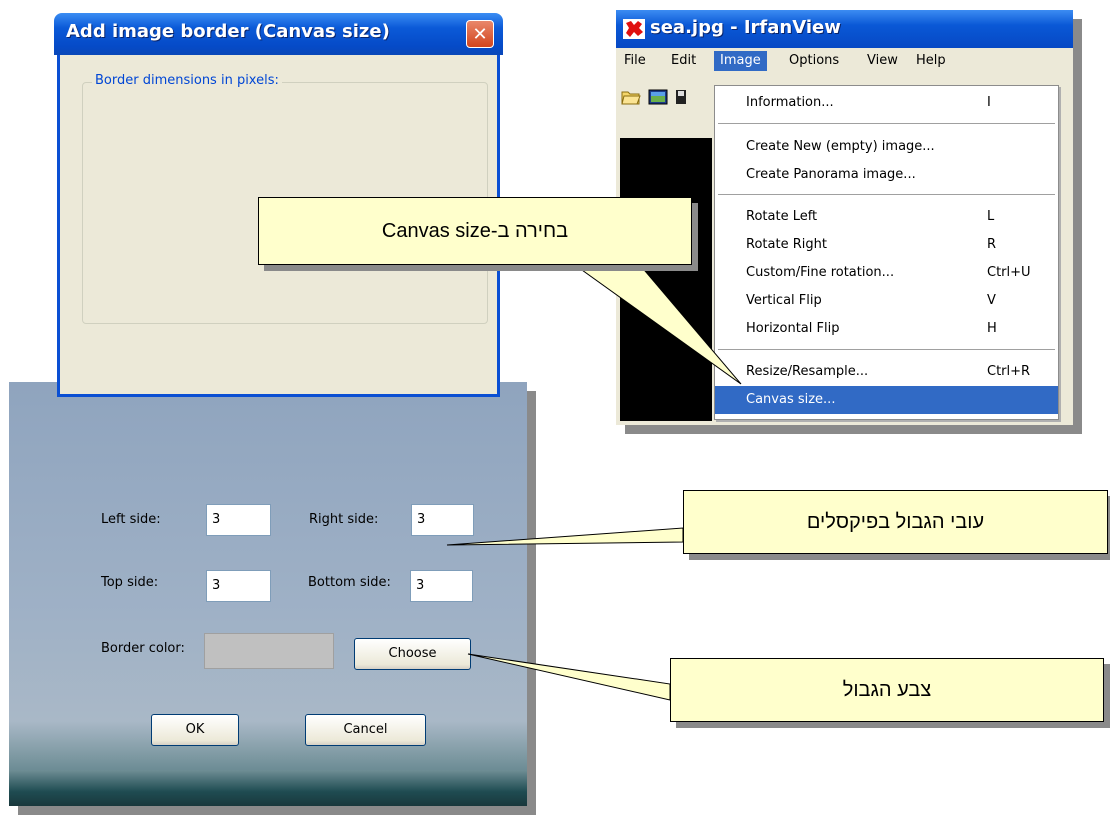 The height and width of the screenshot is (821, 1110). What do you see at coordinates (895, 522) in the screenshot?
I see `callout-border-thickness: עובי הגבול בפיקסלים` at bounding box center [895, 522].